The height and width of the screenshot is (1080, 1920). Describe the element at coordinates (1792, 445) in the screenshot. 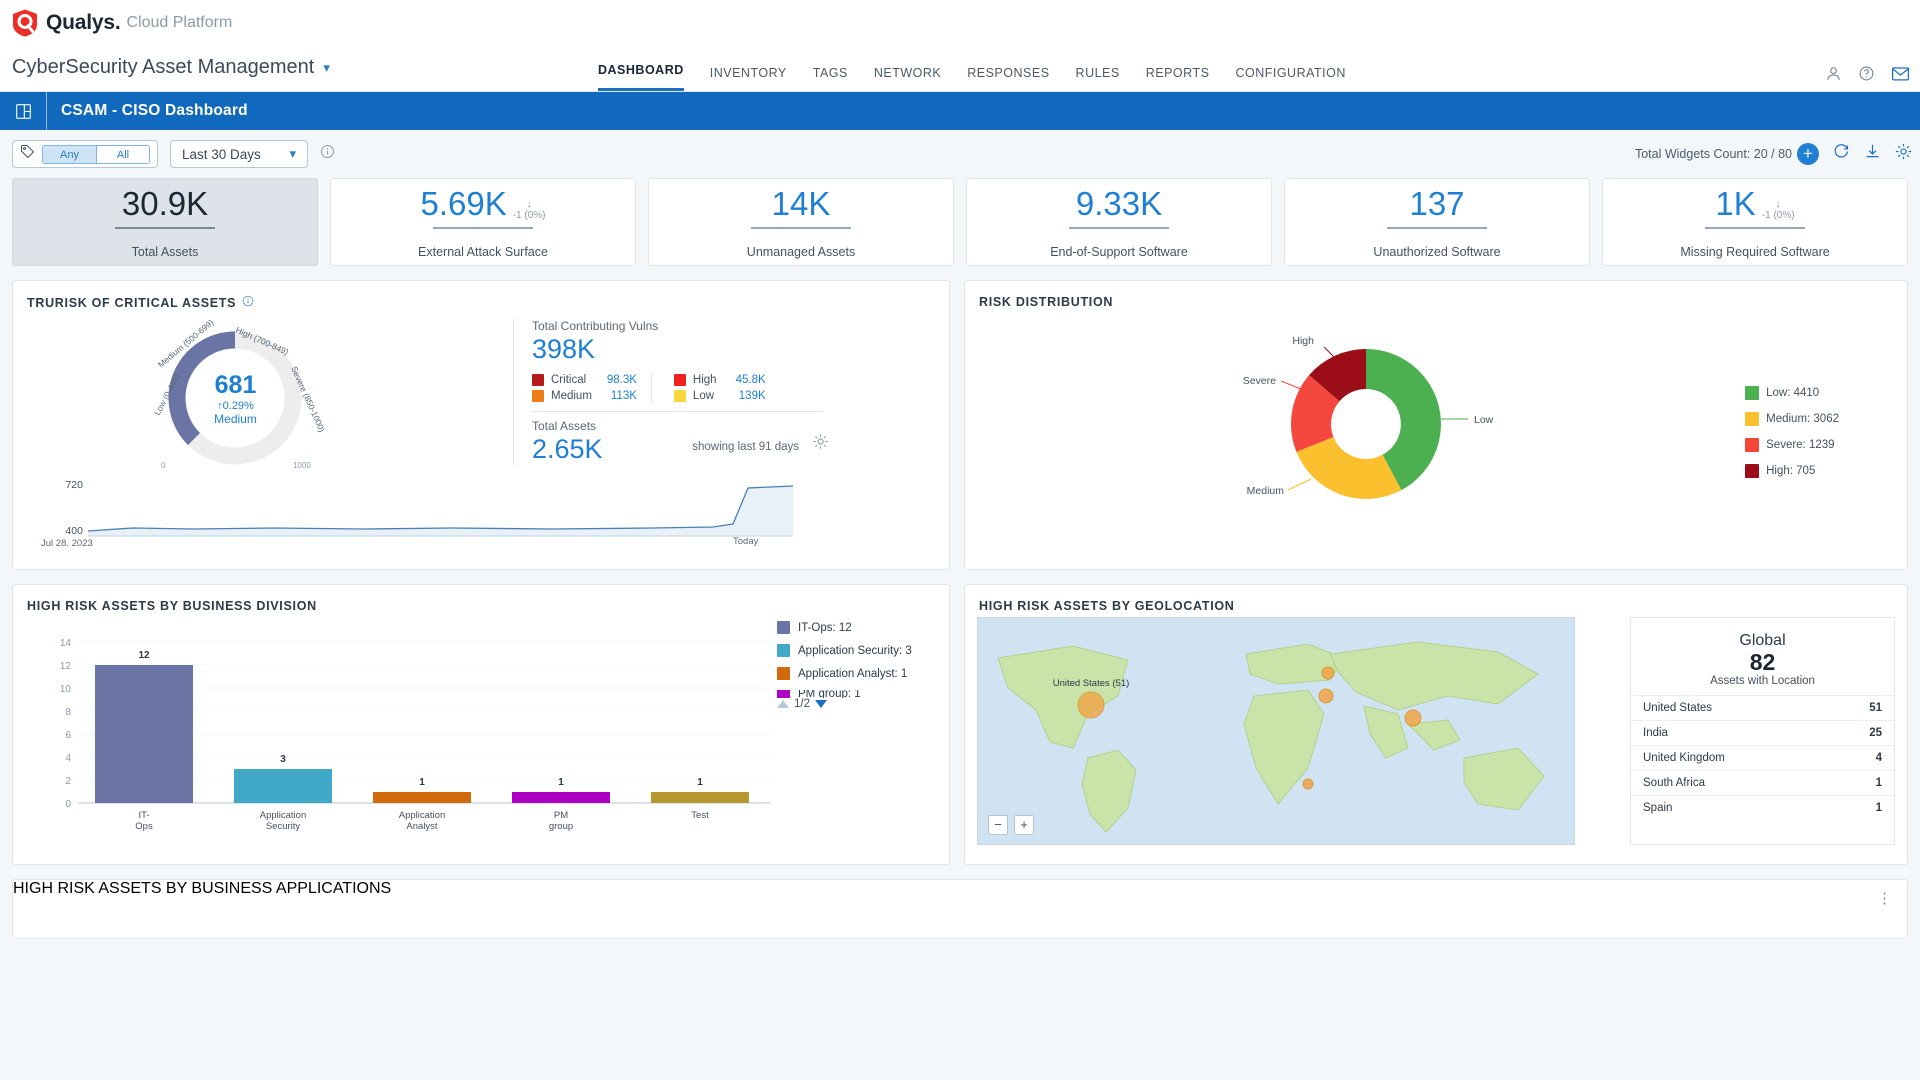

I see `legend-item-severe: Severe: 1239` at that location.